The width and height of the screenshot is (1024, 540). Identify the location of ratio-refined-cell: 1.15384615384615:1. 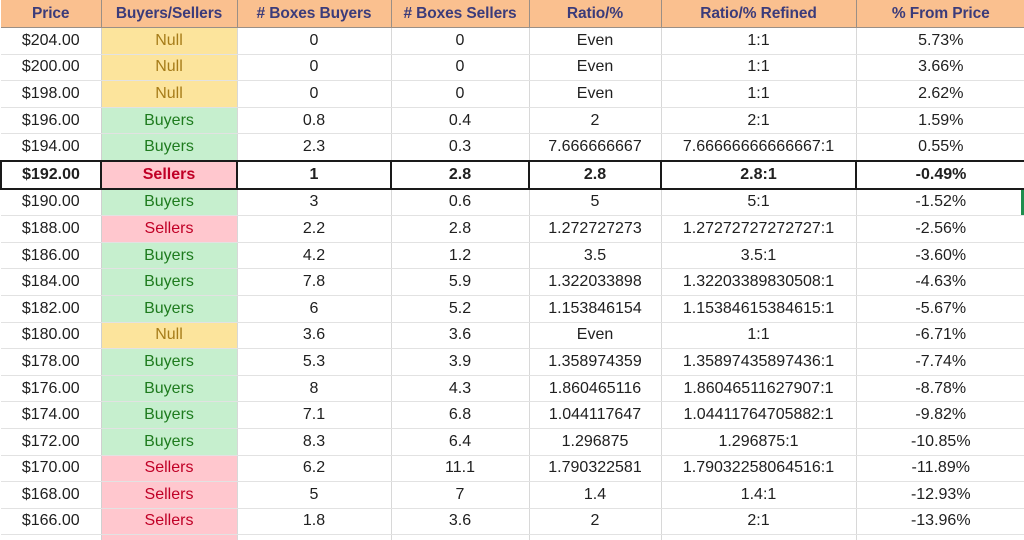
(759, 309).